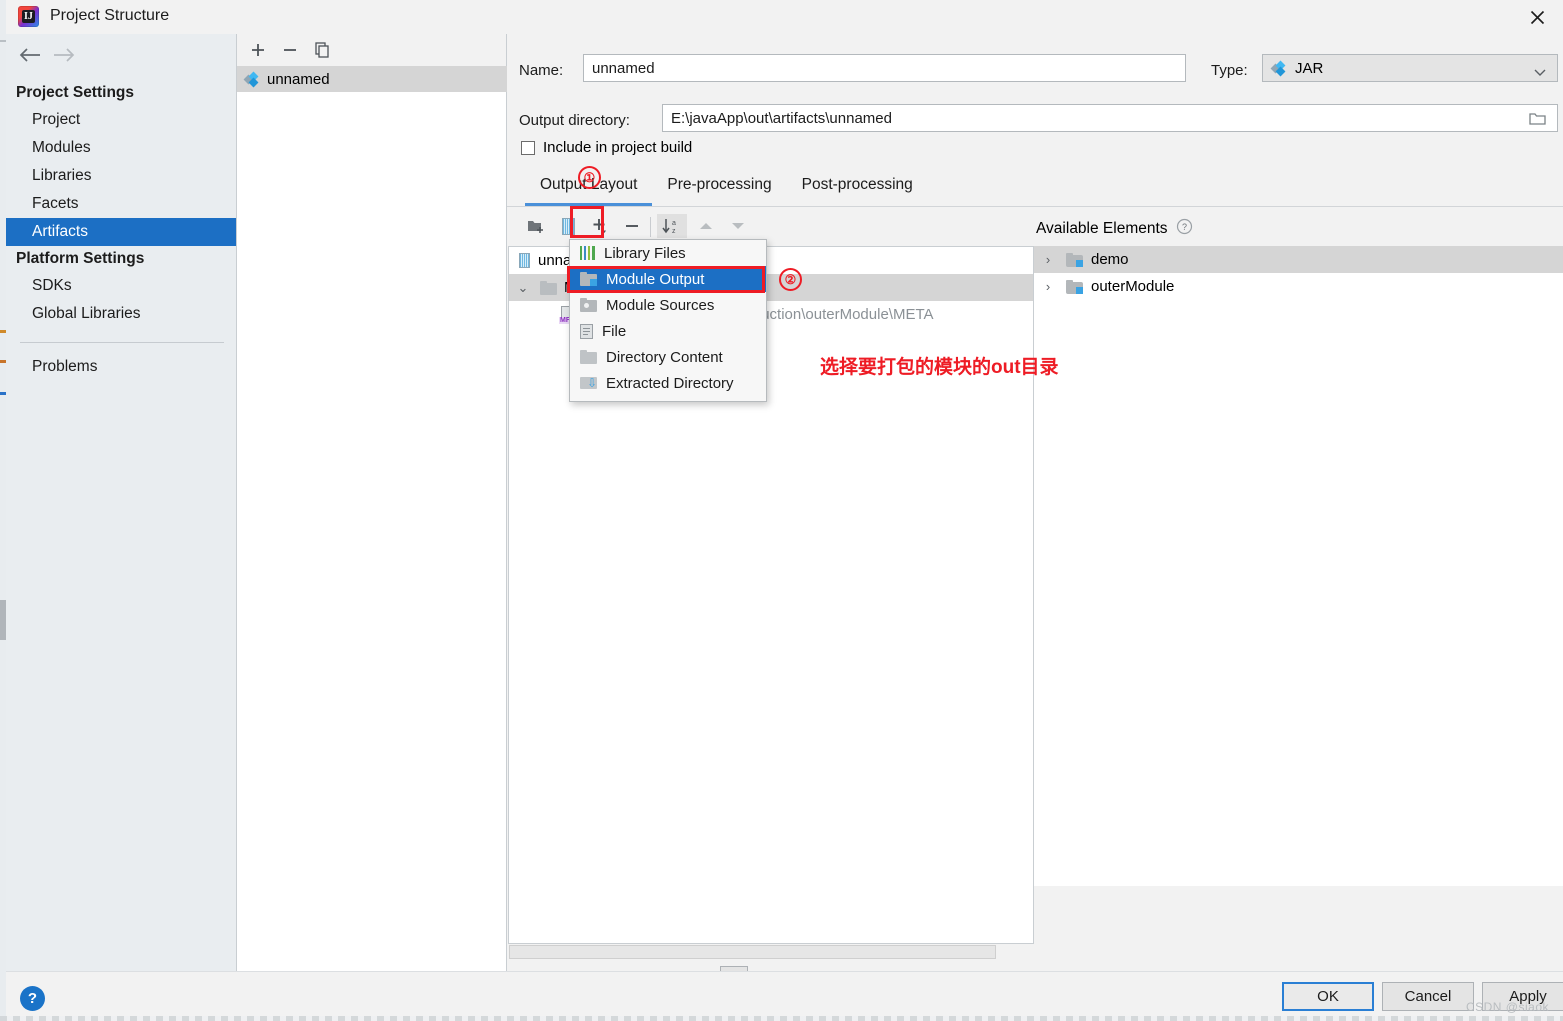 The image size is (1563, 1021). I want to click on menu-item-extracted-directory: ⇩ Extracted Directory, so click(668, 383).